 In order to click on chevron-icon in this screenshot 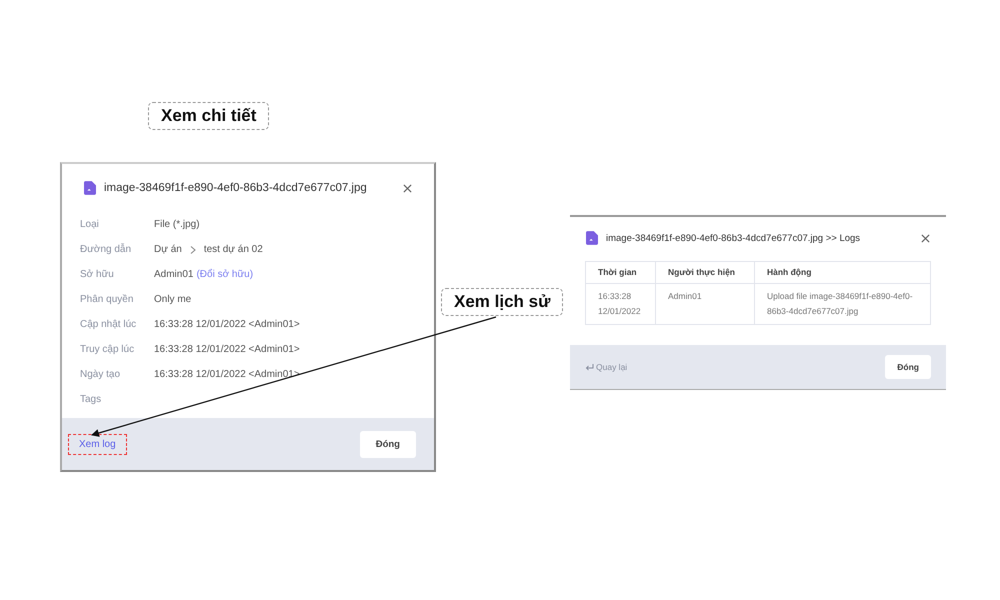, I will do `click(193, 250)`.